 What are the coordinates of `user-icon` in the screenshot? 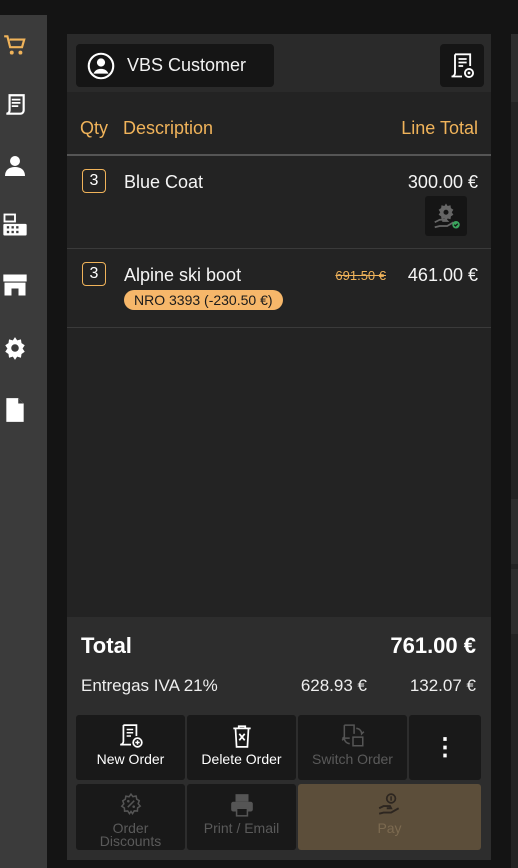 It's located at (15, 165).